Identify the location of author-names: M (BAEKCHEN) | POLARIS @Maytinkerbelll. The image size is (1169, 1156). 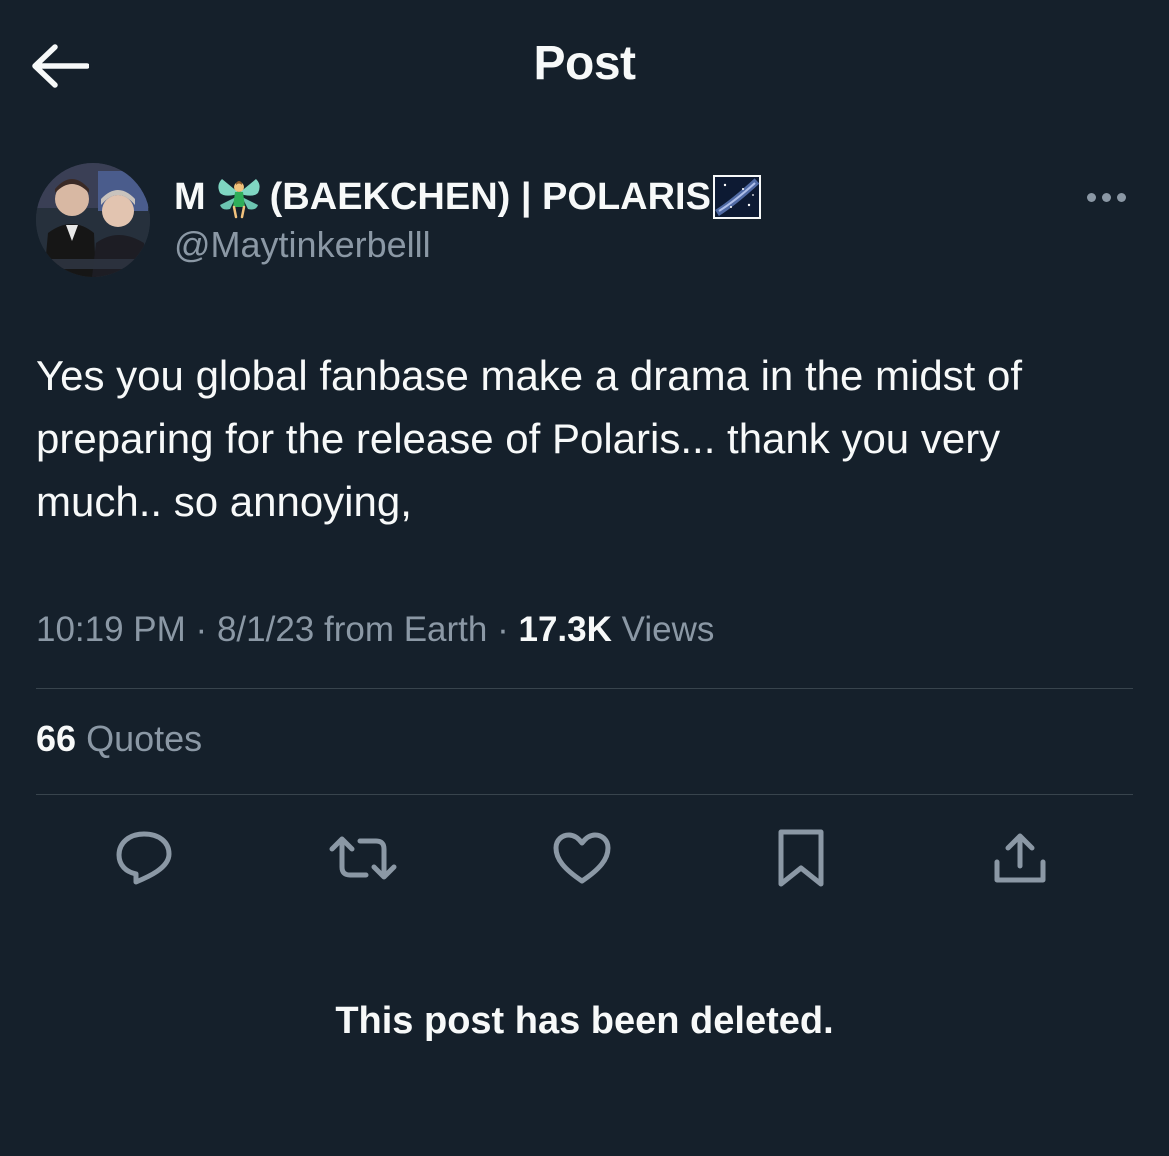
(467, 220).